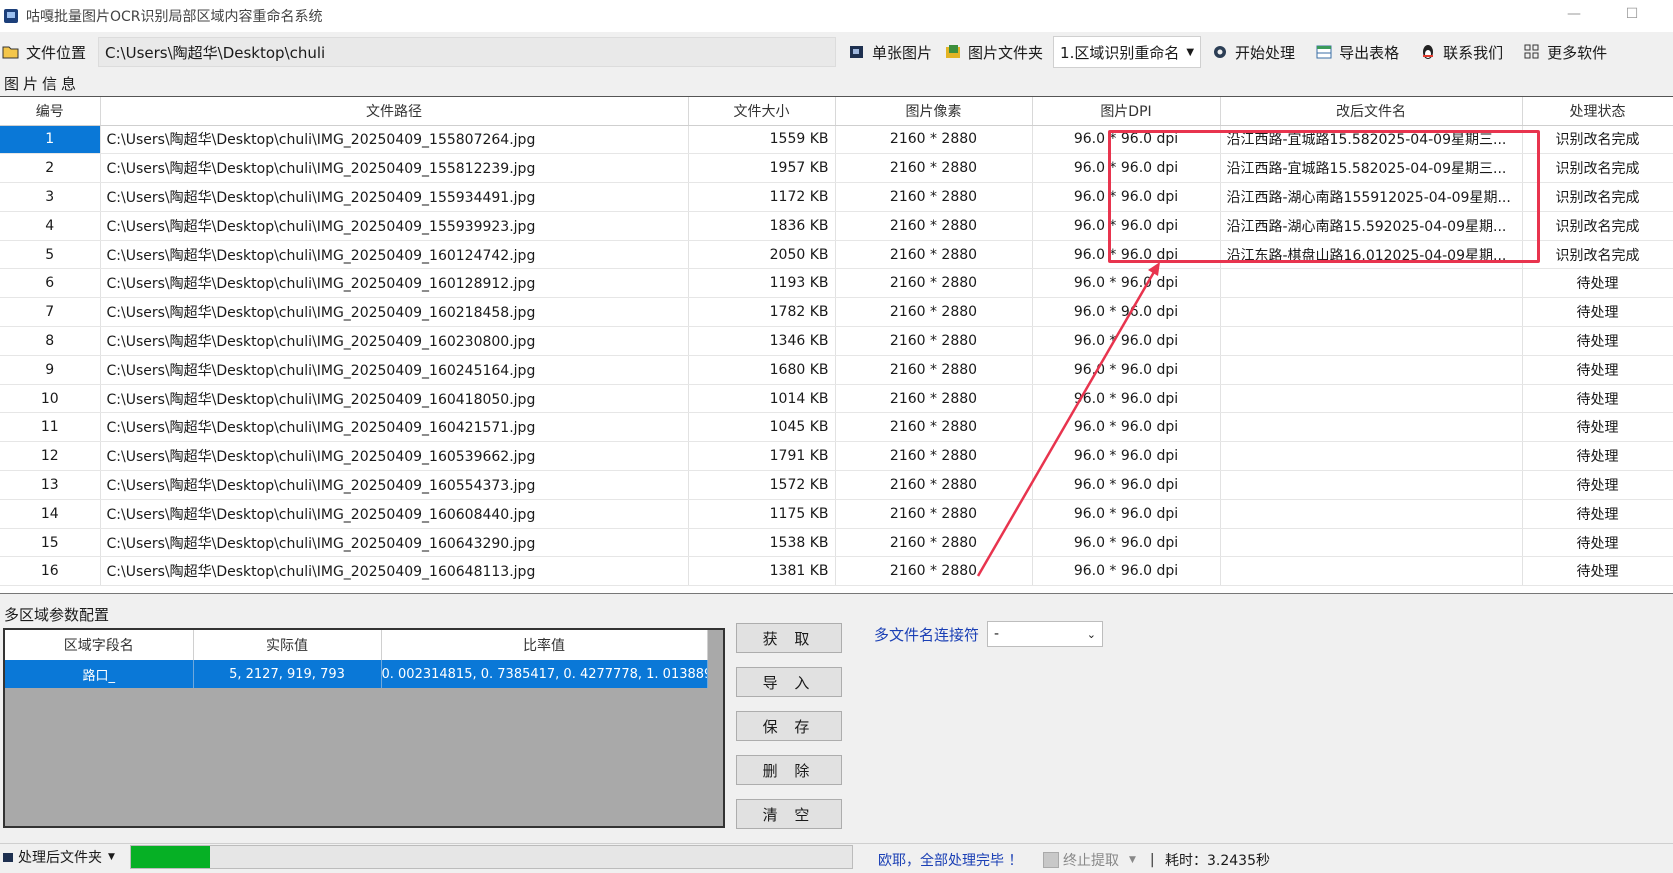 This screenshot has height=873, width=1673. Describe the element at coordinates (890, 52) in the screenshot. I see `single-image-button: 单张图片` at that location.